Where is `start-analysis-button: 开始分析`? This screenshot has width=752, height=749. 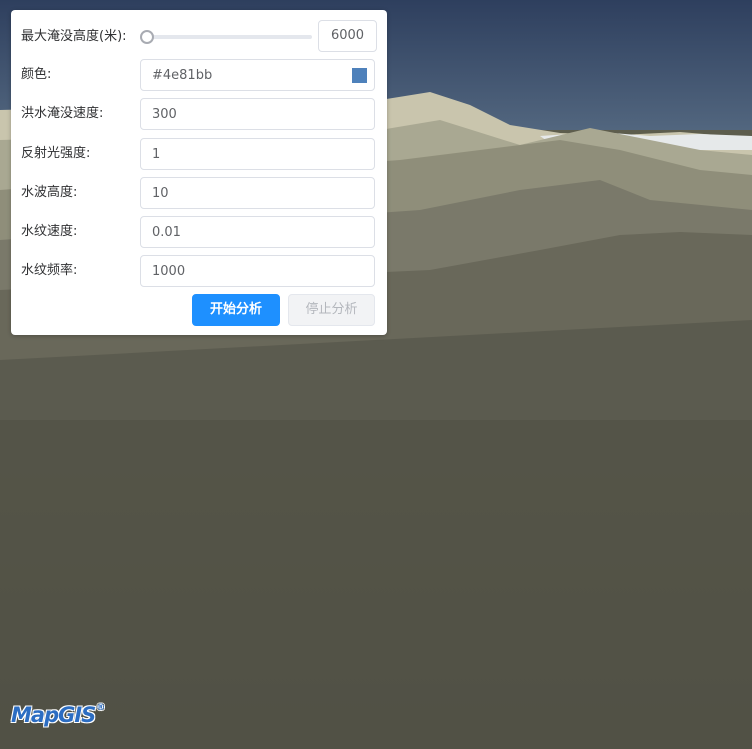 start-analysis-button: 开始分析 is located at coordinates (236, 310).